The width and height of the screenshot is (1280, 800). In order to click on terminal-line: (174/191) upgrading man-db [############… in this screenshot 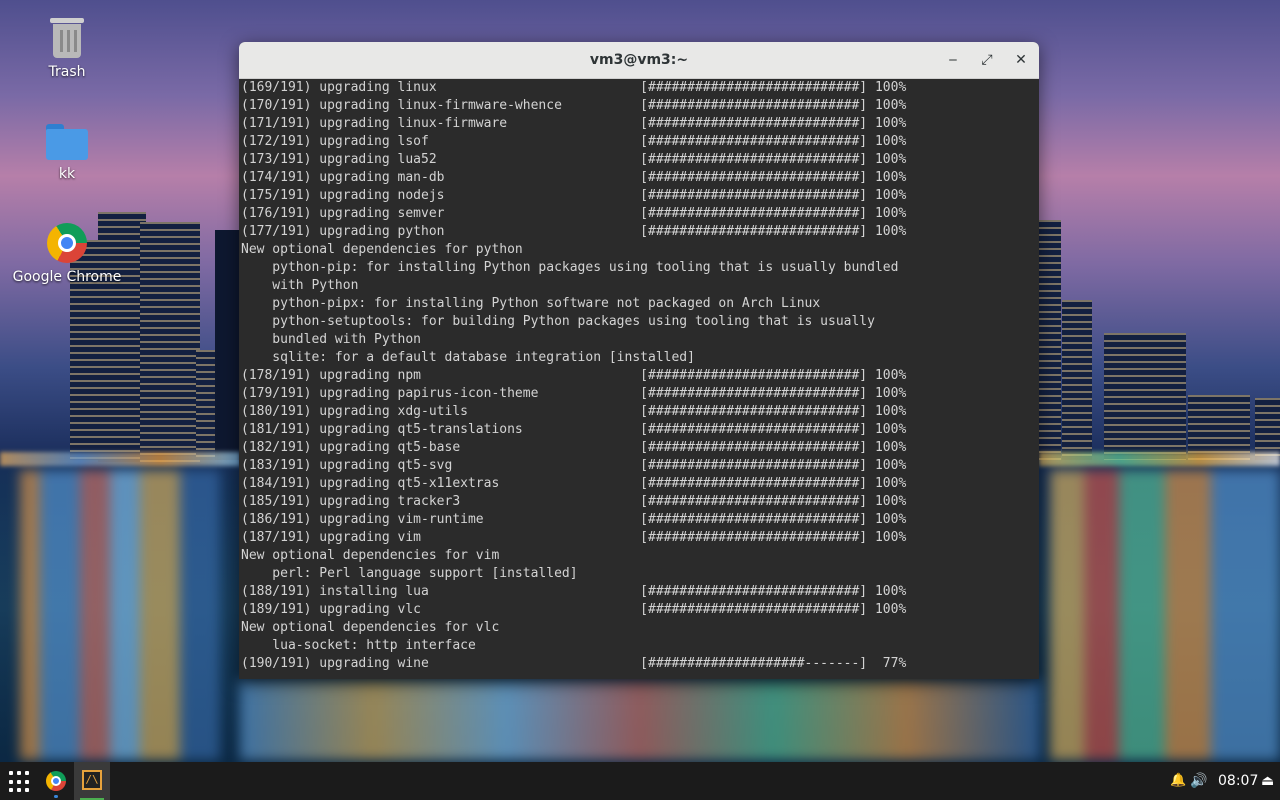, I will do `click(574, 177)`.